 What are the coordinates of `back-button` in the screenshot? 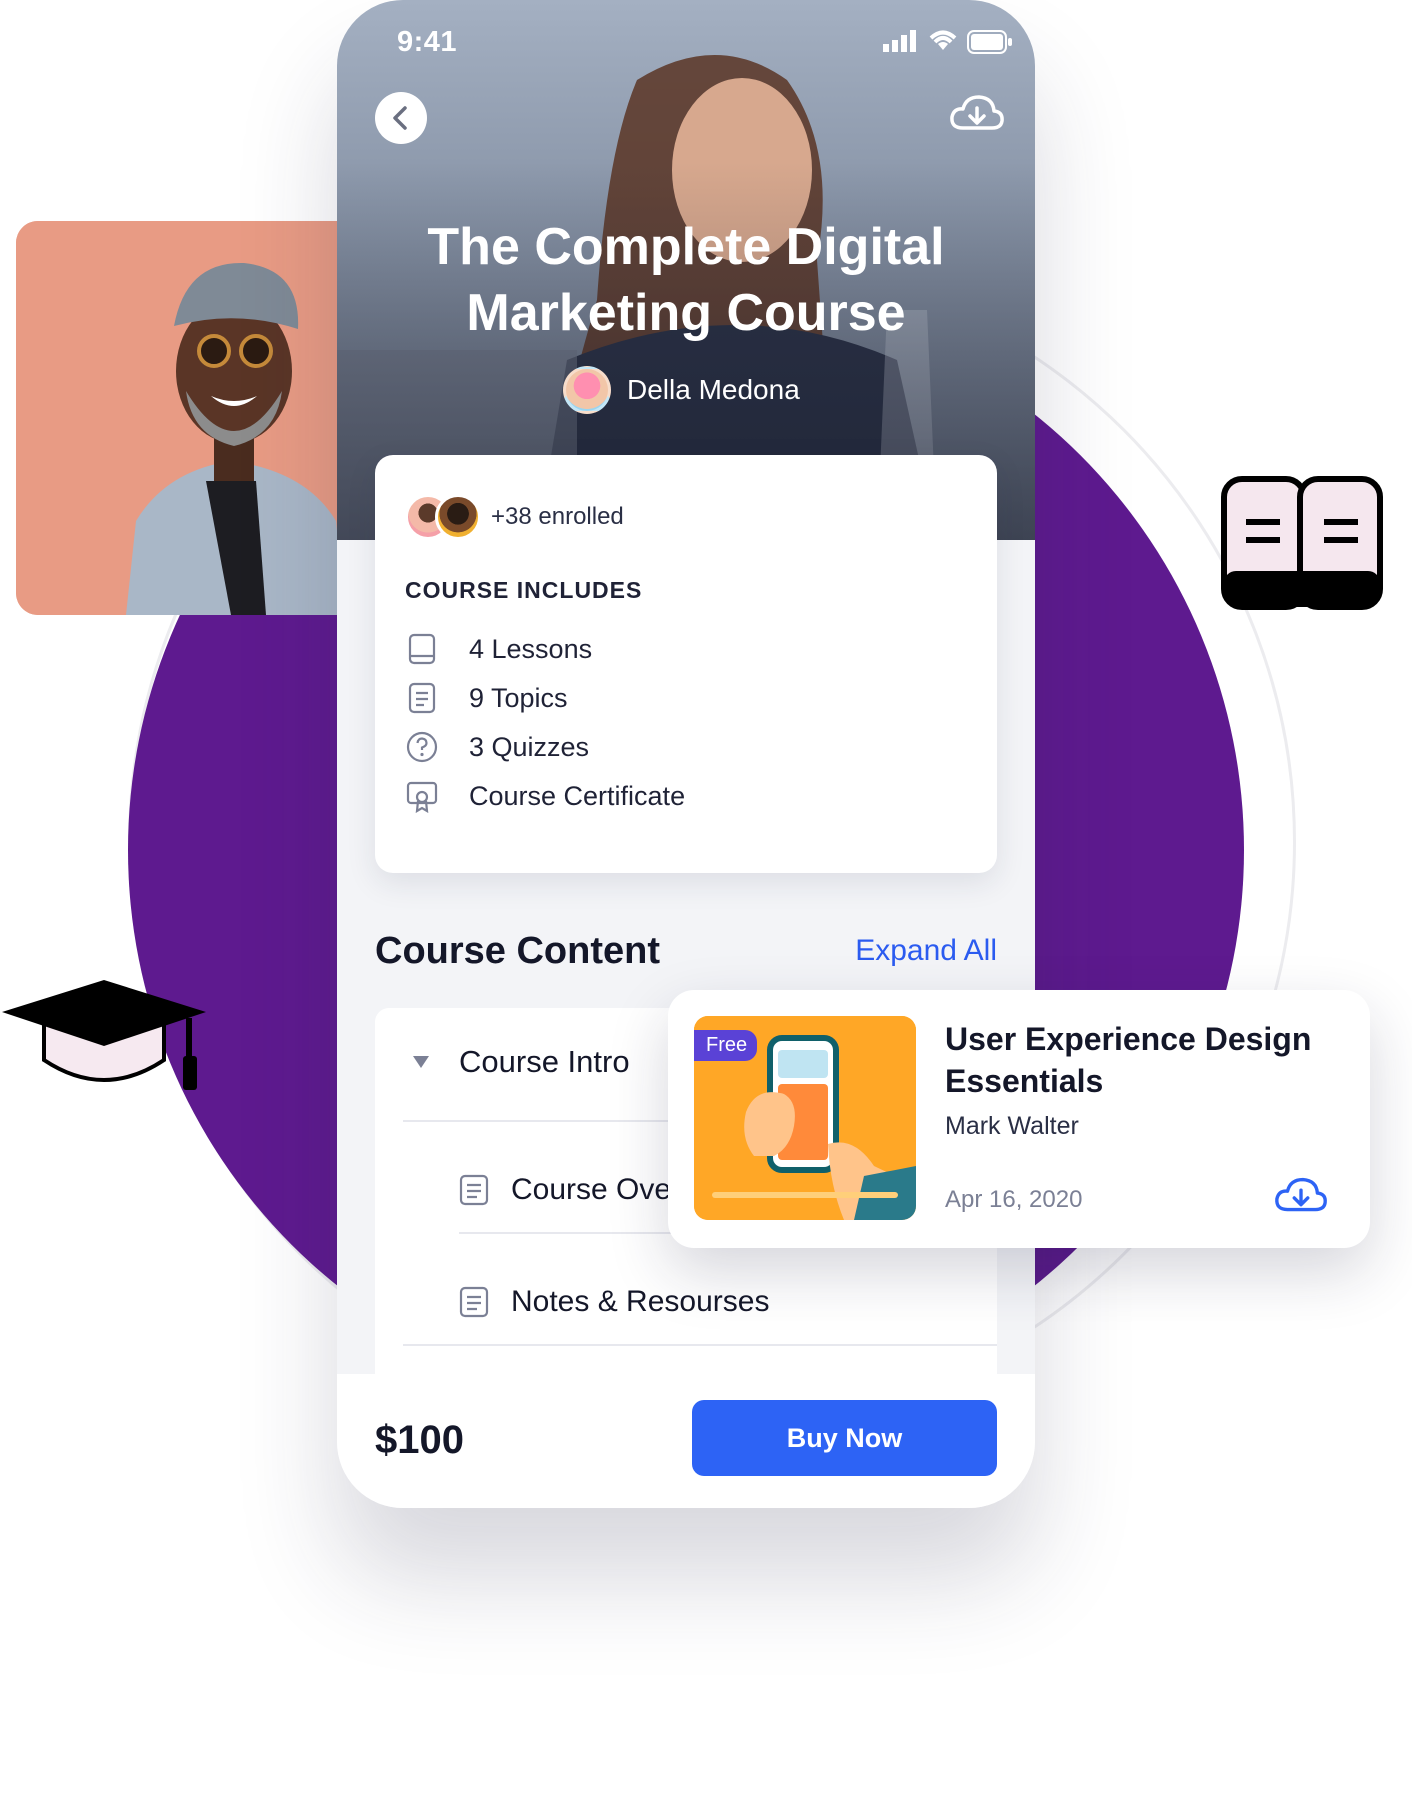 It's located at (401, 118).